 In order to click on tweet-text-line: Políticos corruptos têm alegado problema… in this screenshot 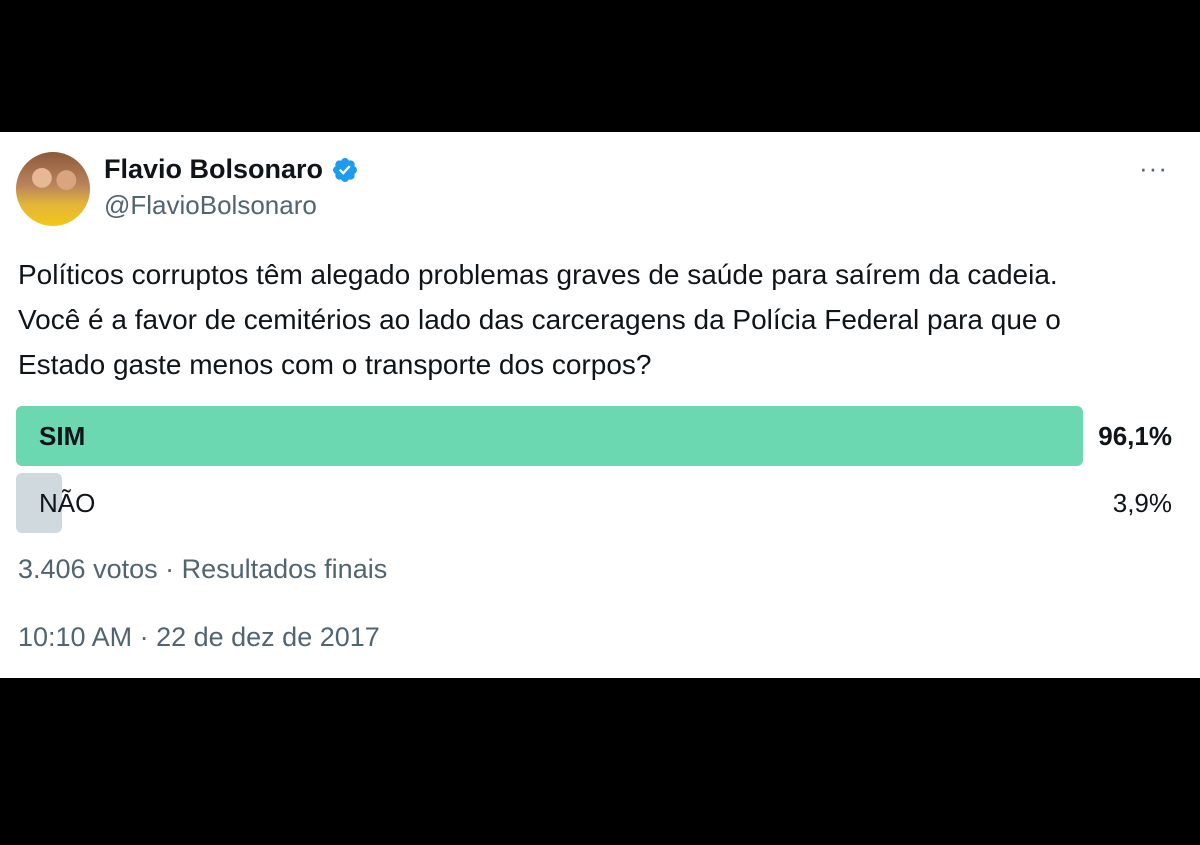, I will do `click(538, 274)`.